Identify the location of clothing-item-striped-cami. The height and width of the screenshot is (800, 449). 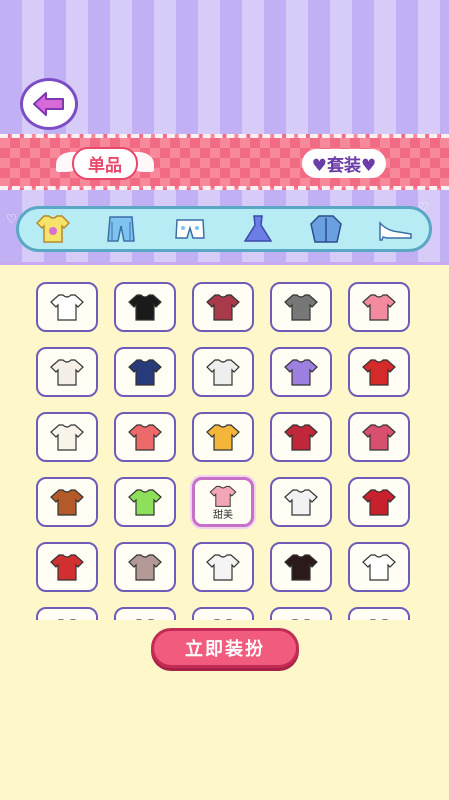
(223, 307).